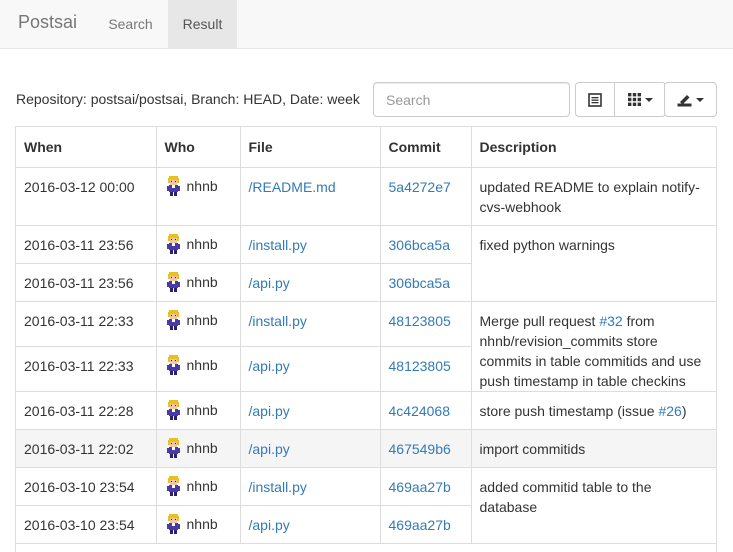  What do you see at coordinates (420, 449) in the screenshot?
I see `commit-link: 467549b6` at bounding box center [420, 449].